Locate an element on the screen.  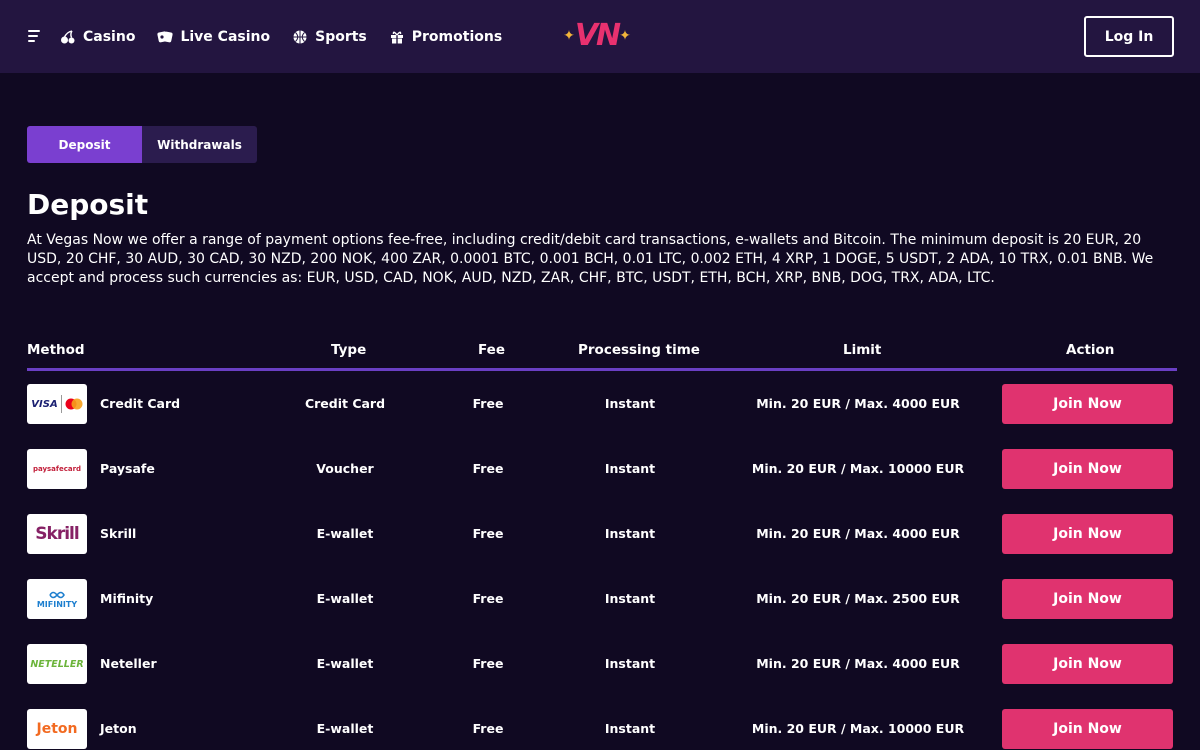
credit-card-logo: VISA is located at coordinates (57, 404).